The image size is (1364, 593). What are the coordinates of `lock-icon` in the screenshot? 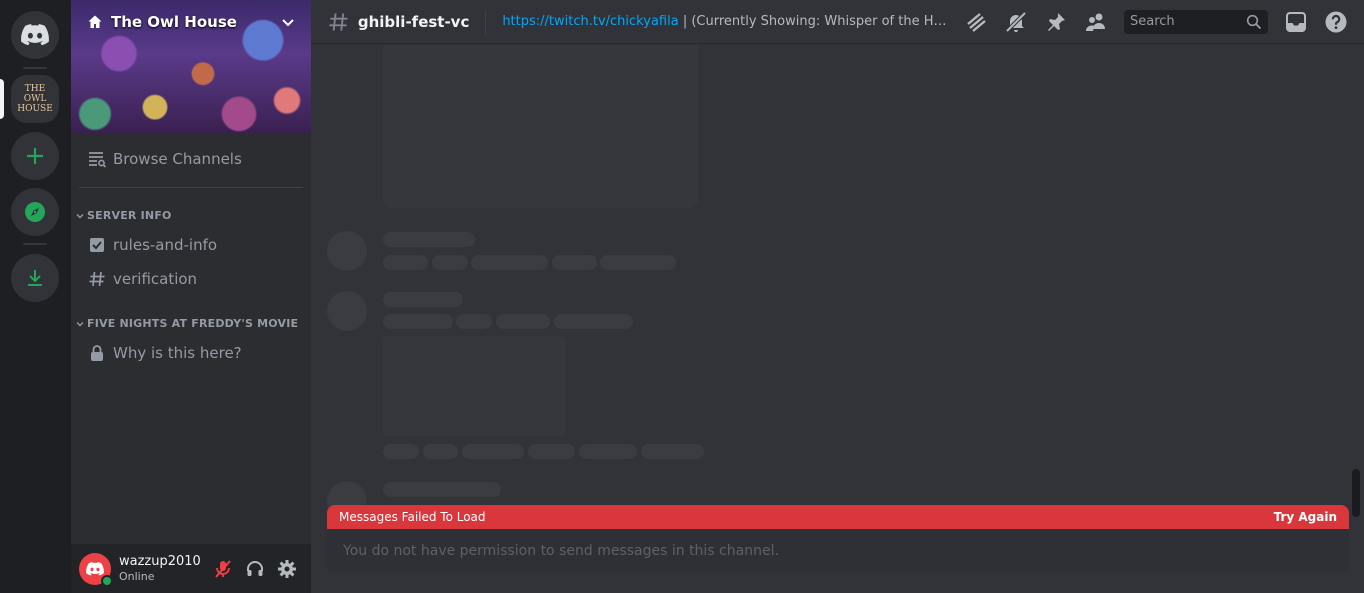 It's located at (97, 353).